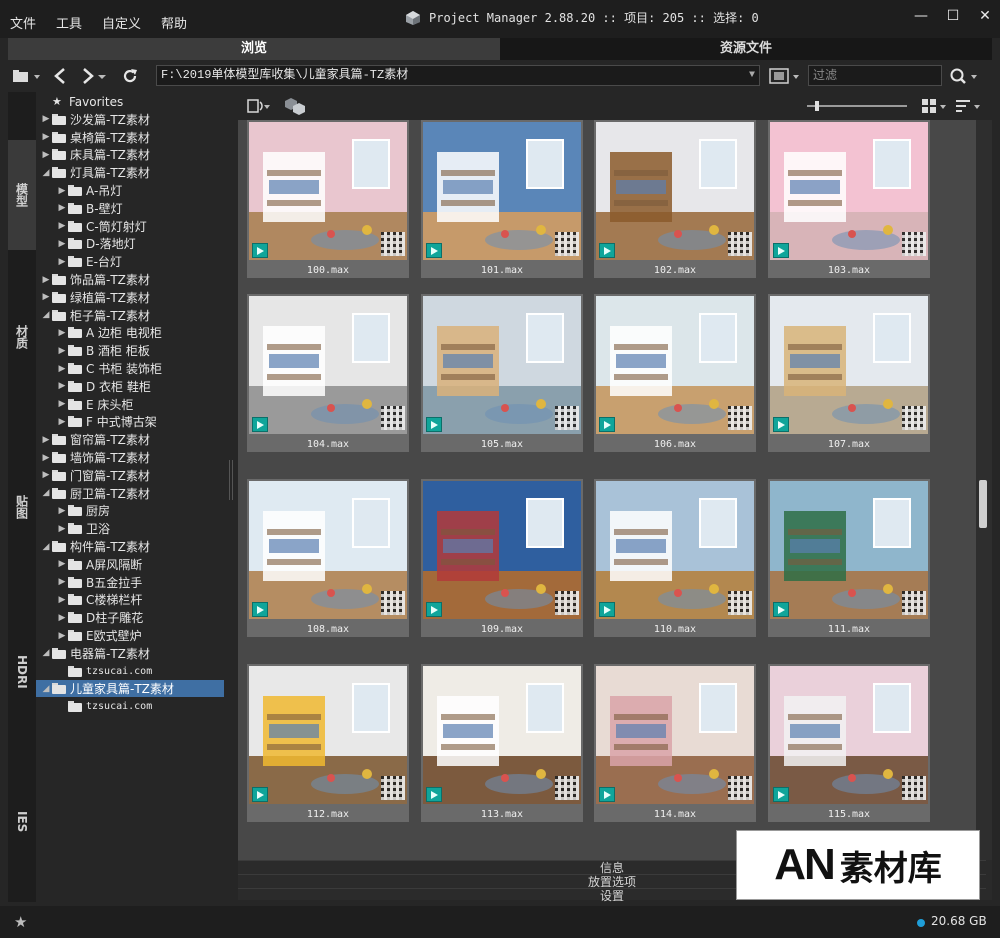 This screenshot has height=938, width=1000. Describe the element at coordinates (849, 743) in the screenshot. I see `model-card: 115.max` at that location.